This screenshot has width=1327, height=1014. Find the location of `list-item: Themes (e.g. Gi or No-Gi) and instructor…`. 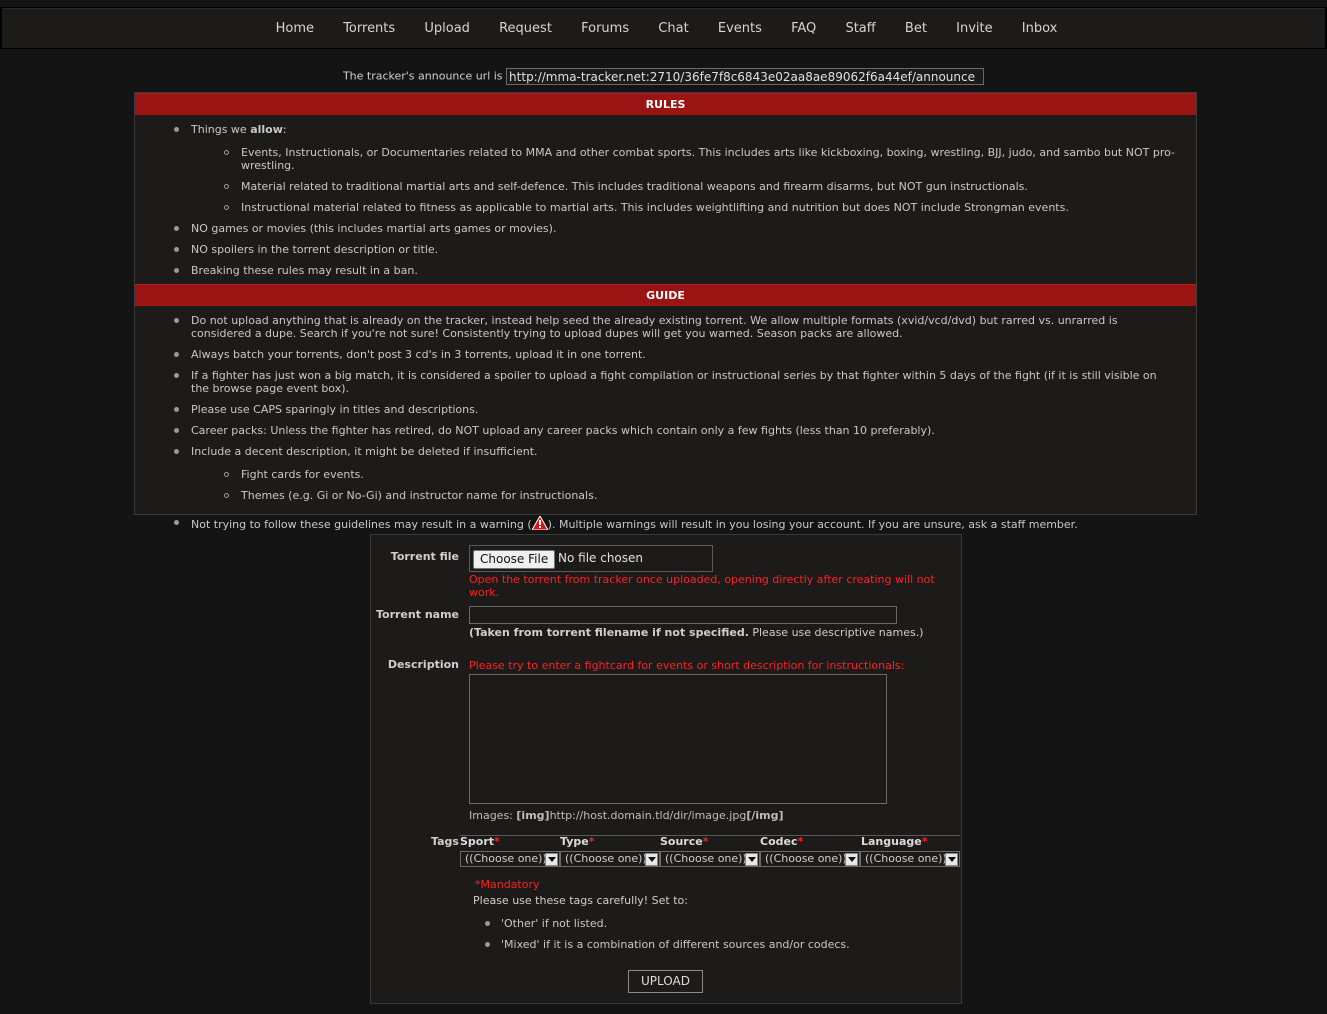

list-item: Themes (e.g. Gi or No-Gi) and instructor… is located at coordinates (683, 495).